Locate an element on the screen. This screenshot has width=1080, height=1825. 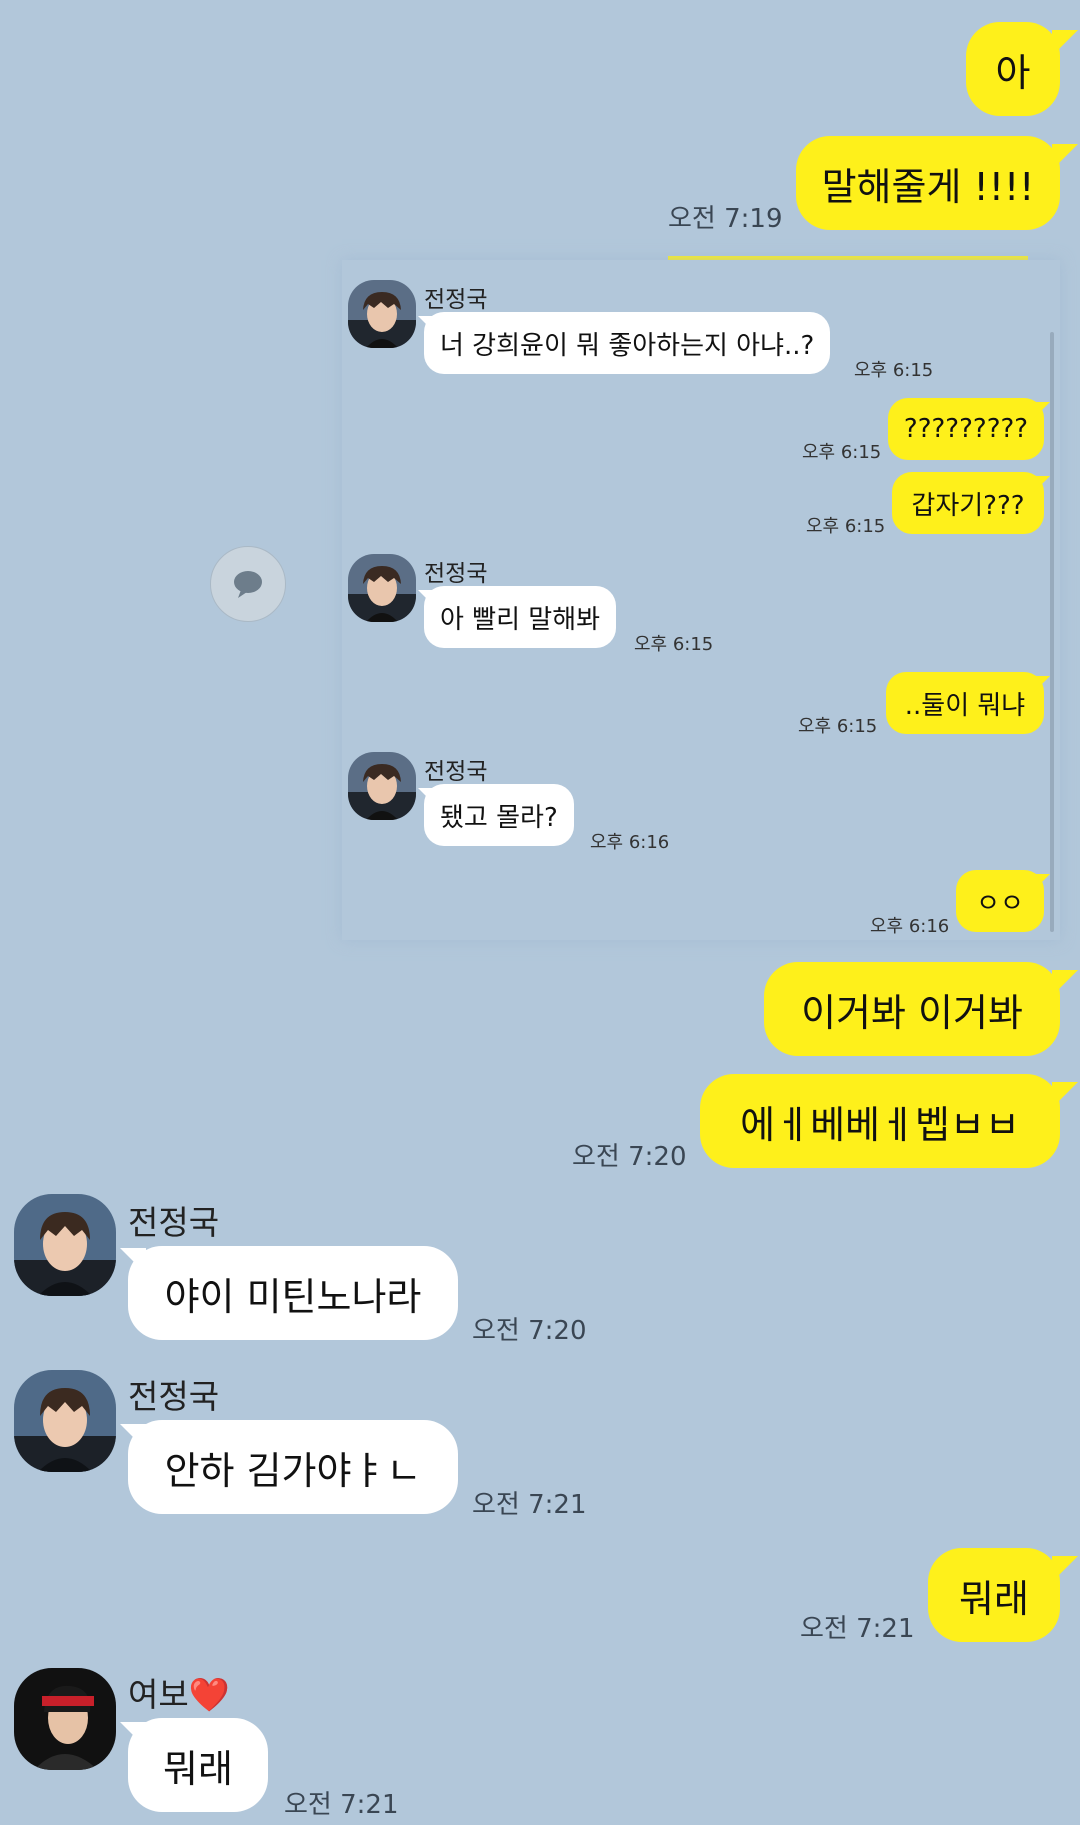
message-timestamp: 오전 7:19 is located at coordinates (725, 219).